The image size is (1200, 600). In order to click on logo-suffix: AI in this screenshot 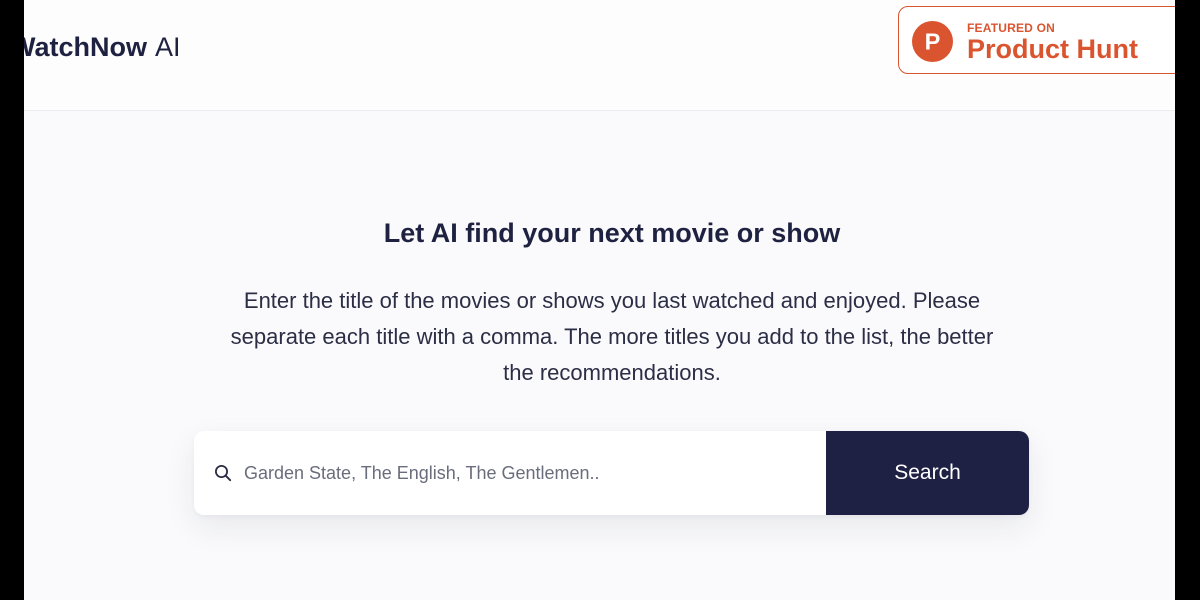, I will do `click(168, 47)`.